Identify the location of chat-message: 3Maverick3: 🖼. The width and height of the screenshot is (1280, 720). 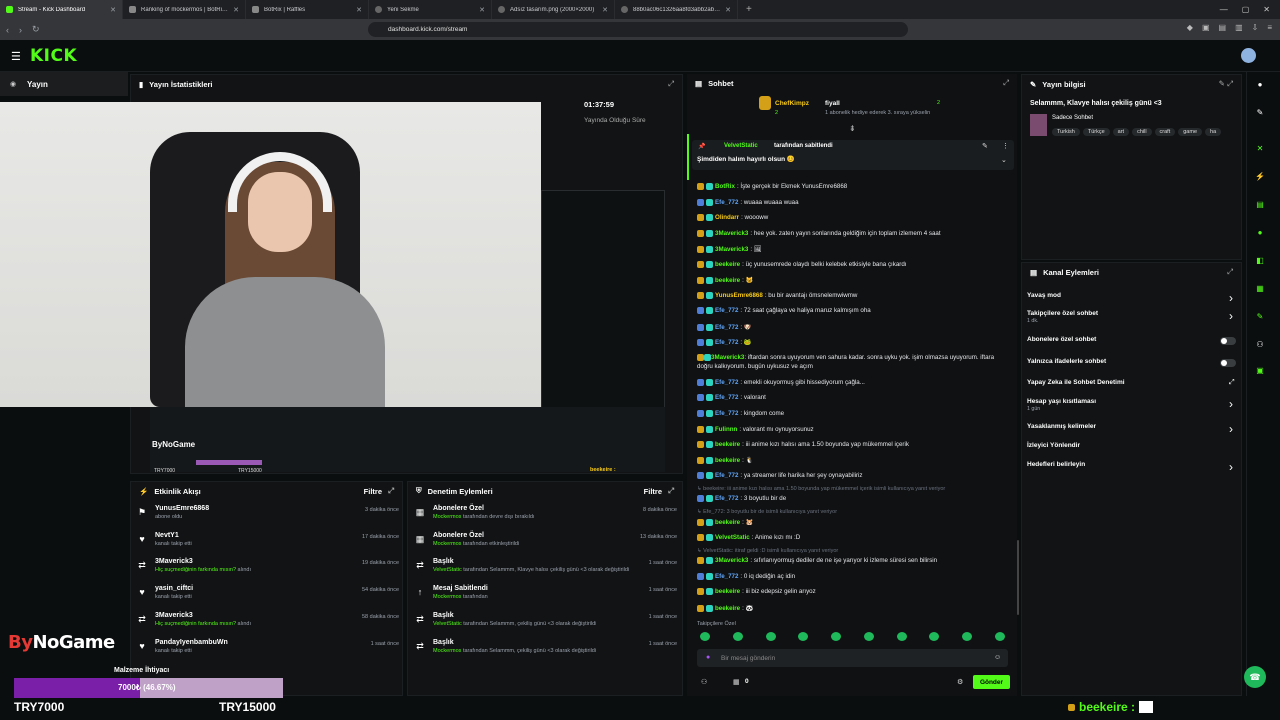
(729, 249).